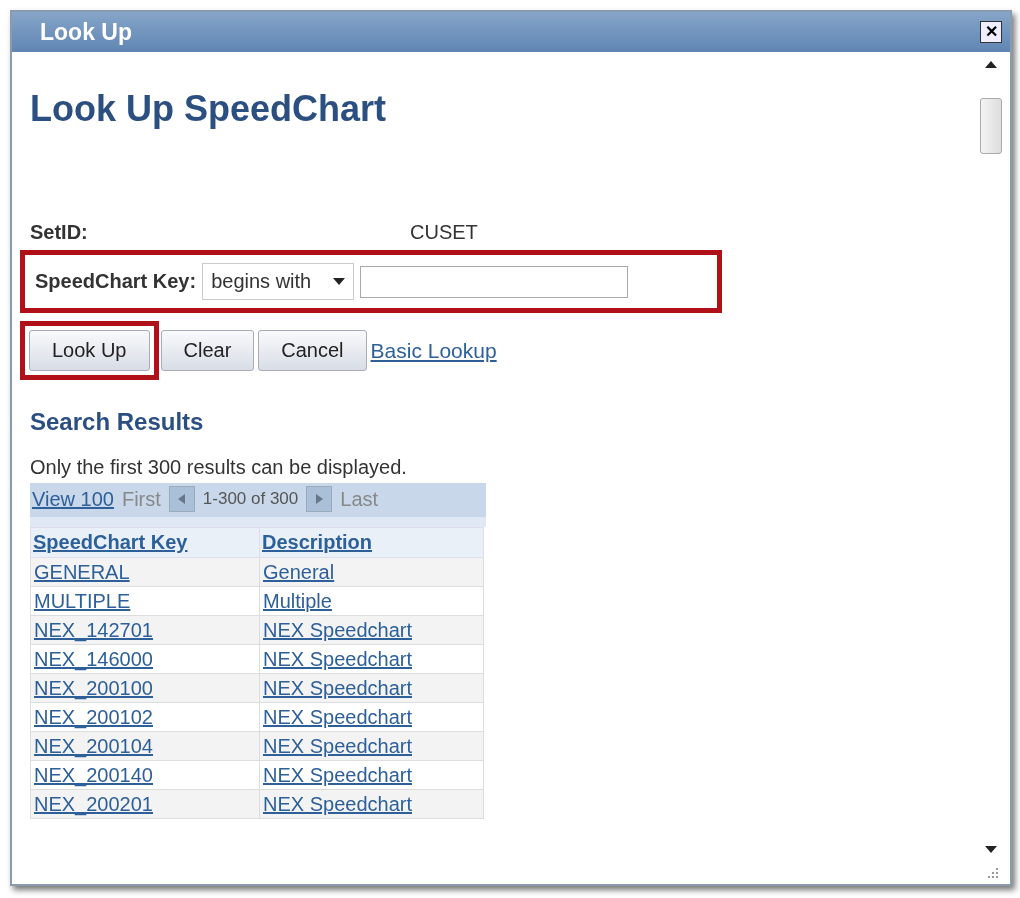 Image resolution: width=1020 pixels, height=898 pixels. Describe the element at coordinates (312, 350) in the screenshot. I see `action-button: Cancel` at that location.